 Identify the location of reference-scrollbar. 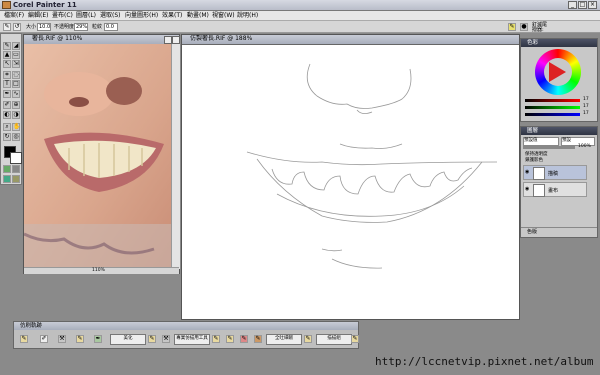
(175, 156).